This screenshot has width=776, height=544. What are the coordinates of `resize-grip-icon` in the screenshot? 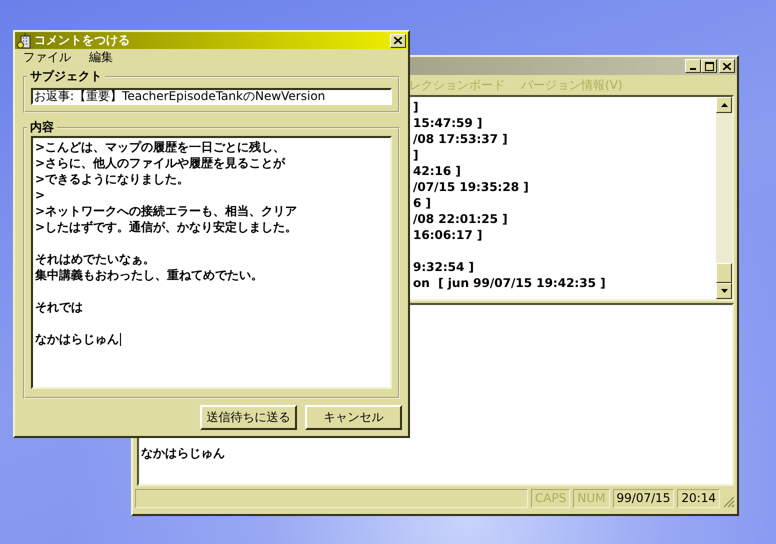 It's located at (729, 502).